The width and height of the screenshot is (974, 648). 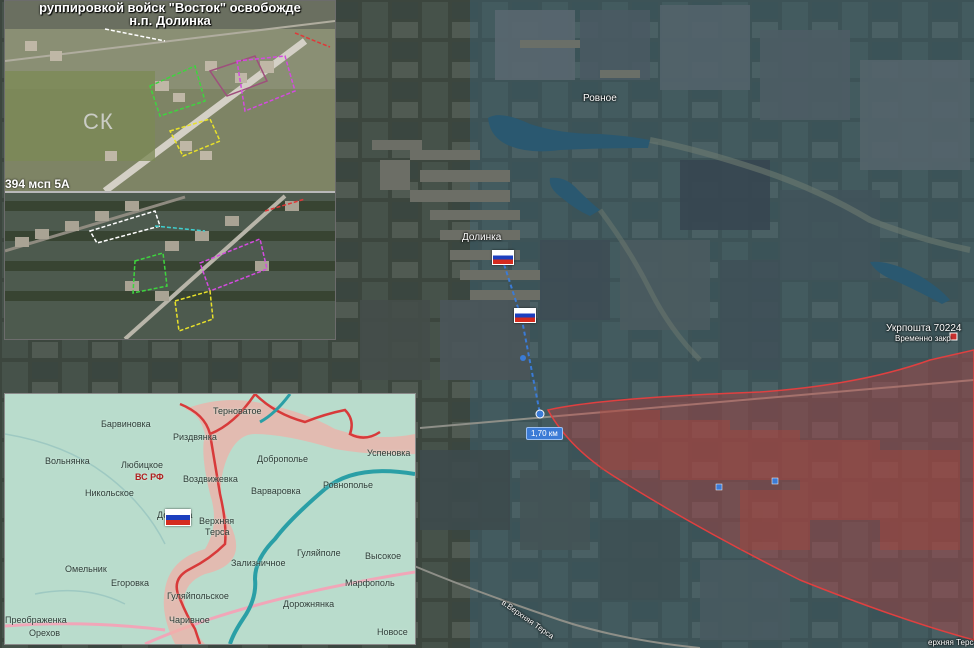 I want to click on town-preobrazhenka: Преображенка, so click(x=36, y=620).